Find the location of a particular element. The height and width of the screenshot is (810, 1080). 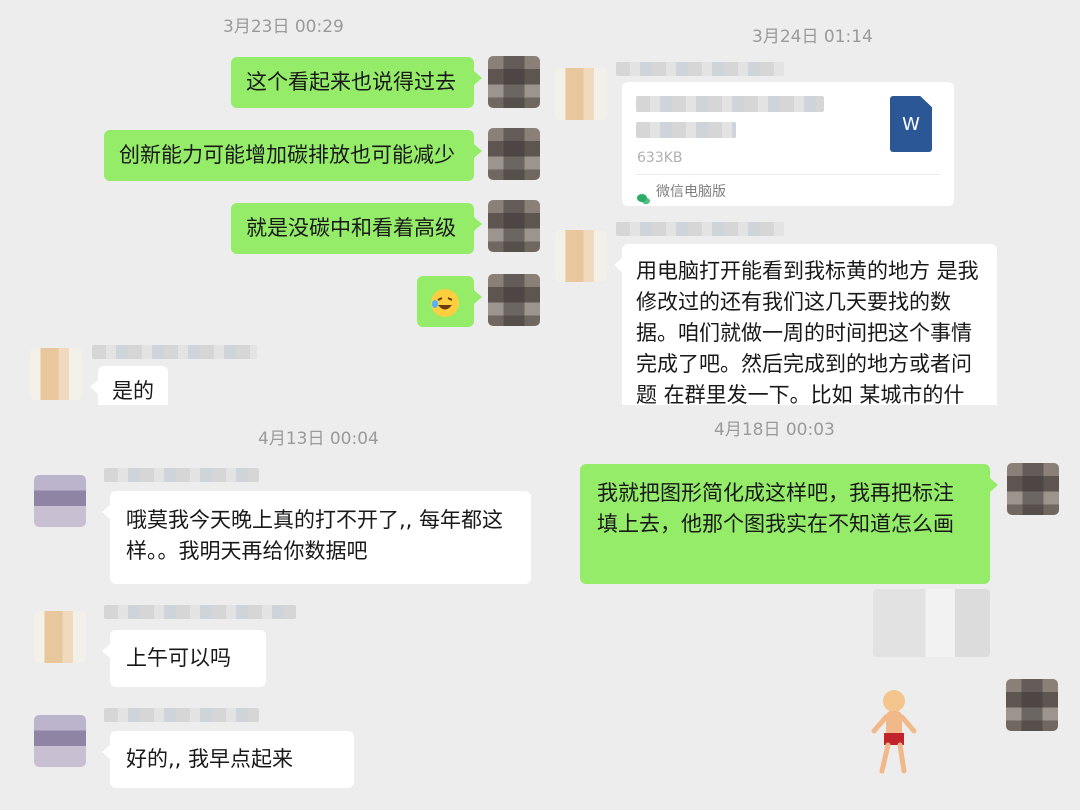

dancing-man-sticker-icon is located at coordinates (894, 732).